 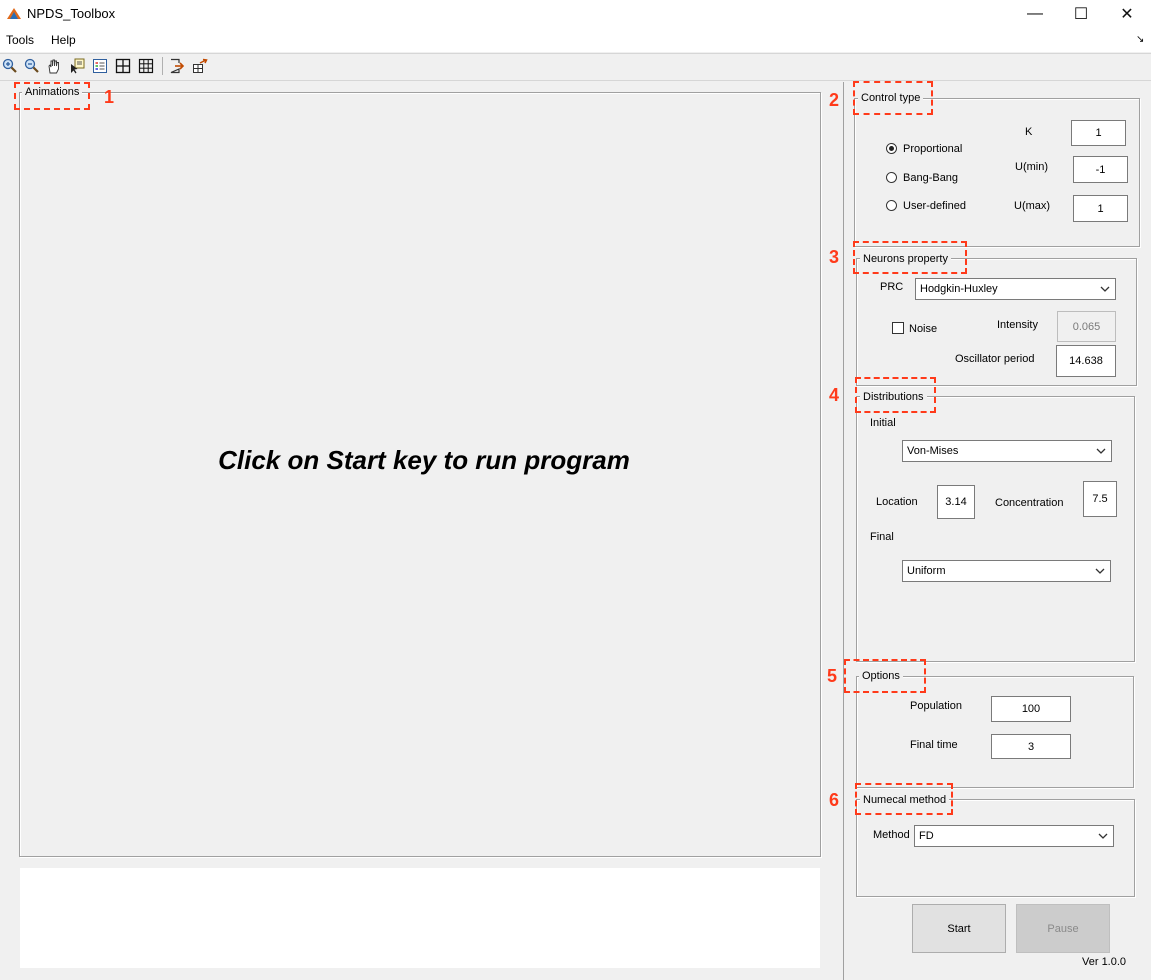 I want to click on start-instruction-message: Click on Start key to run program, so click(x=424, y=460).